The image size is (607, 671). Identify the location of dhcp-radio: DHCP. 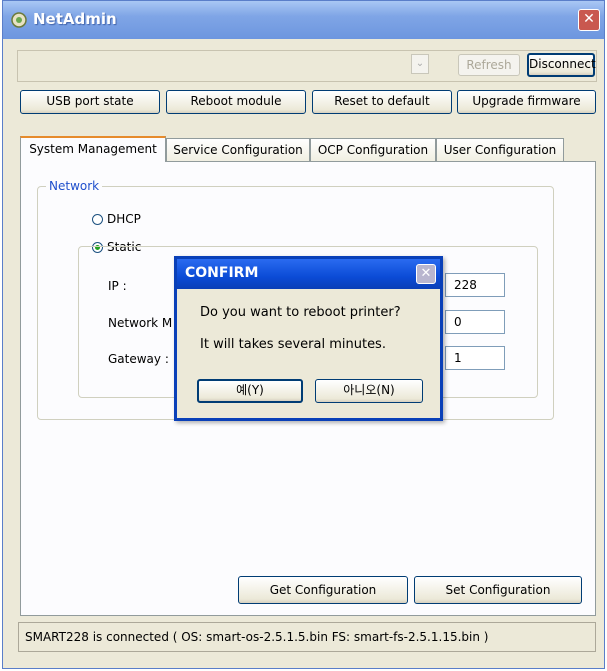
(116, 219).